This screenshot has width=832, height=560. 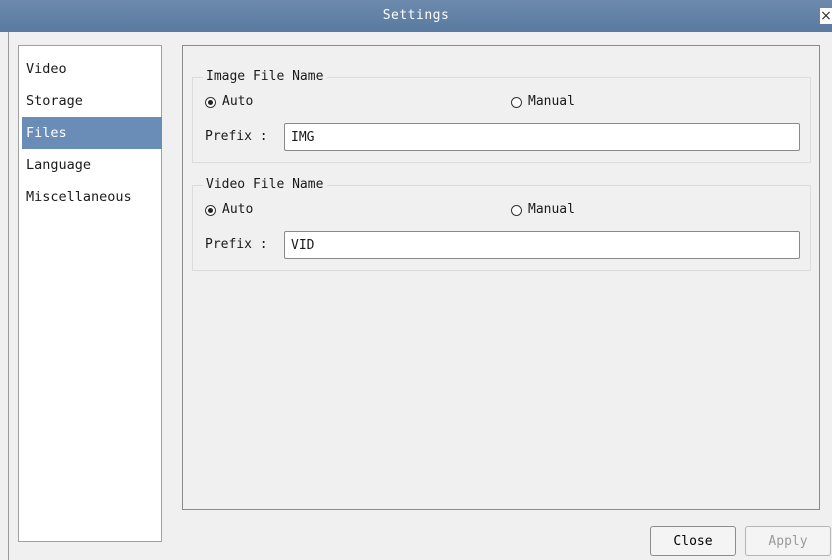 I want to click on video-auto-label: Auto, so click(x=238, y=209).